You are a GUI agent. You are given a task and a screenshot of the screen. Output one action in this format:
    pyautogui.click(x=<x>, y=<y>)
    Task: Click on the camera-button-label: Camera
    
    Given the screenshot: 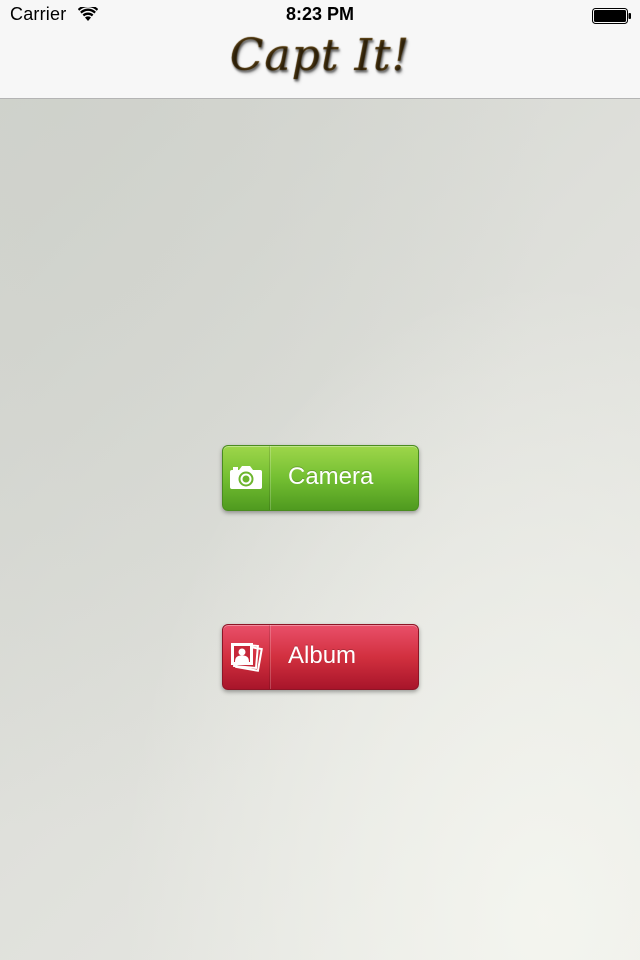 What is the action you would take?
    pyautogui.click(x=331, y=476)
    